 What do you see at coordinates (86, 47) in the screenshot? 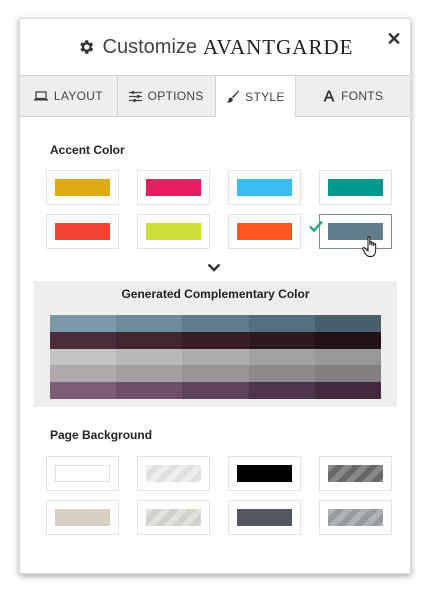
I see `gear-icon` at bounding box center [86, 47].